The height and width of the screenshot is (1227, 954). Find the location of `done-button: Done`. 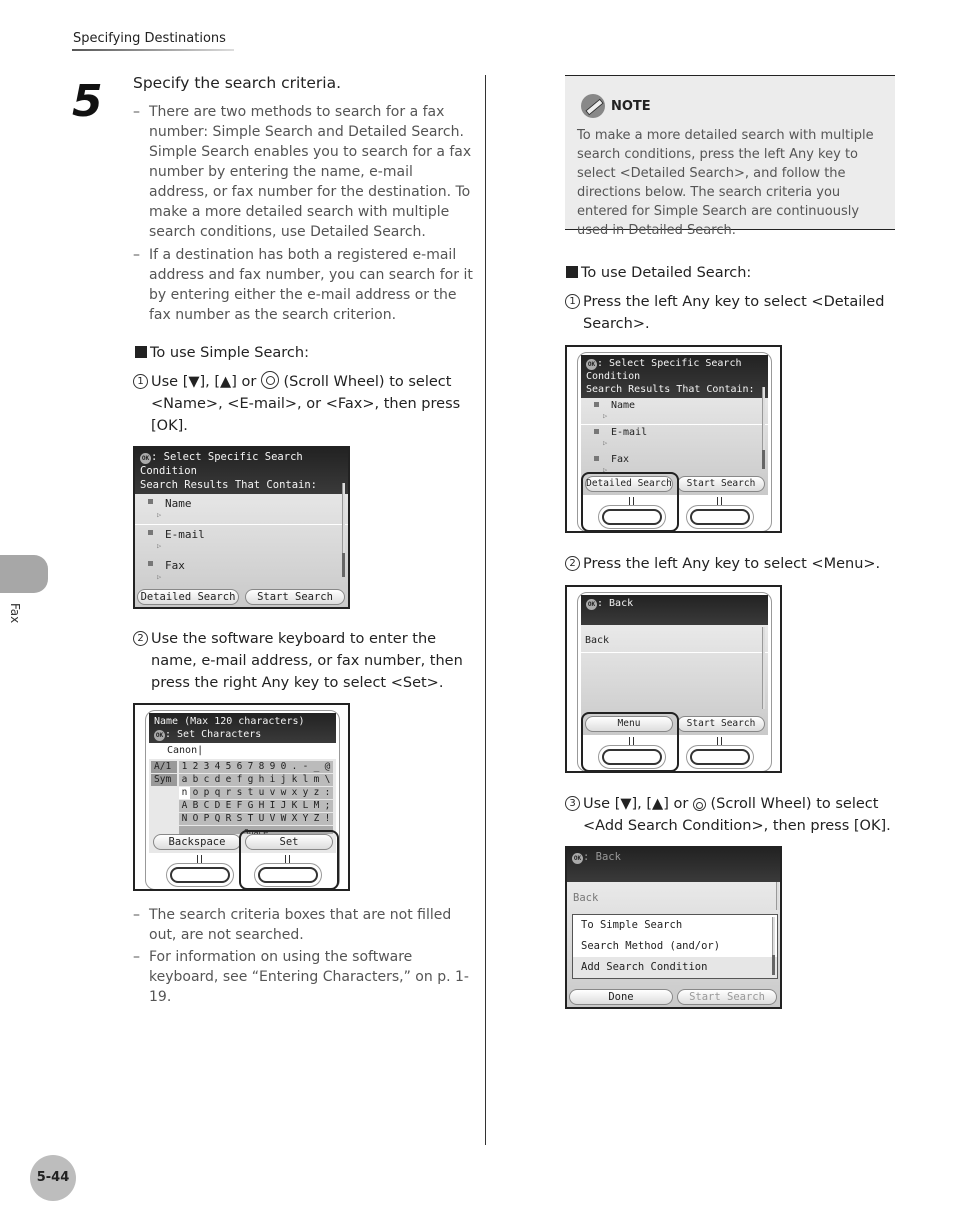

done-button: Done is located at coordinates (621, 997).